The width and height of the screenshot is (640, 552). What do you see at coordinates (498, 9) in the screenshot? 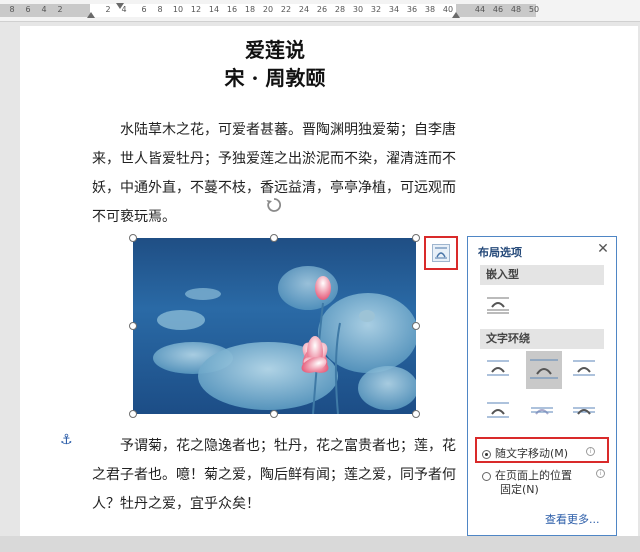
I see `ruler-number: 46` at bounding box center [498, 9].